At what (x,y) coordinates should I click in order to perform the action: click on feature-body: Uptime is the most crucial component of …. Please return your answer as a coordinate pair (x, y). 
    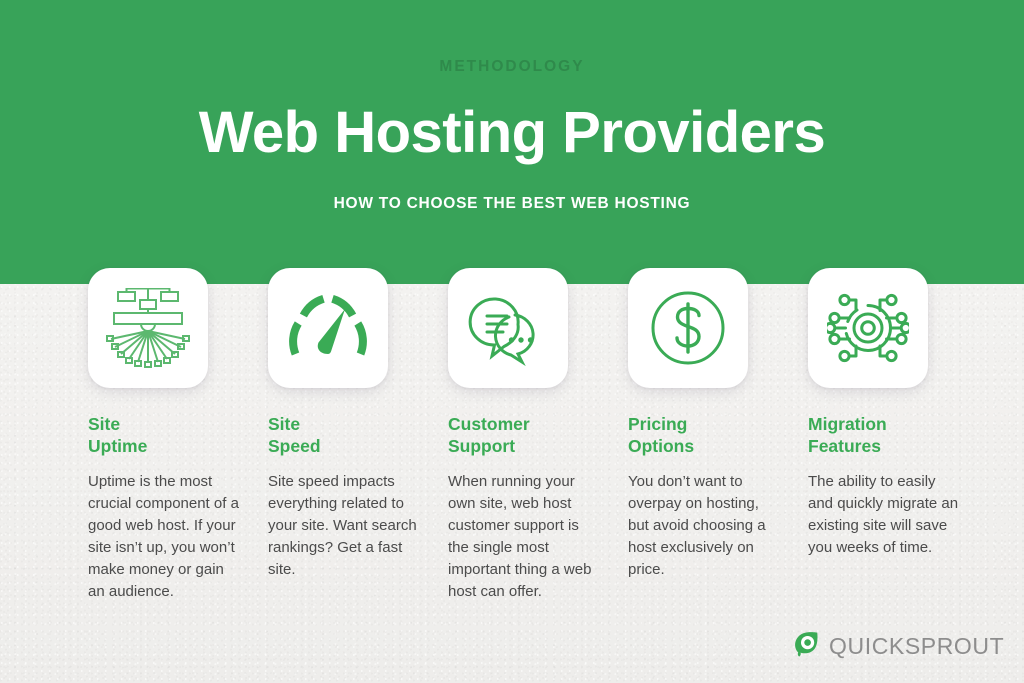
    Looking at the image, I should click on (163, 536).